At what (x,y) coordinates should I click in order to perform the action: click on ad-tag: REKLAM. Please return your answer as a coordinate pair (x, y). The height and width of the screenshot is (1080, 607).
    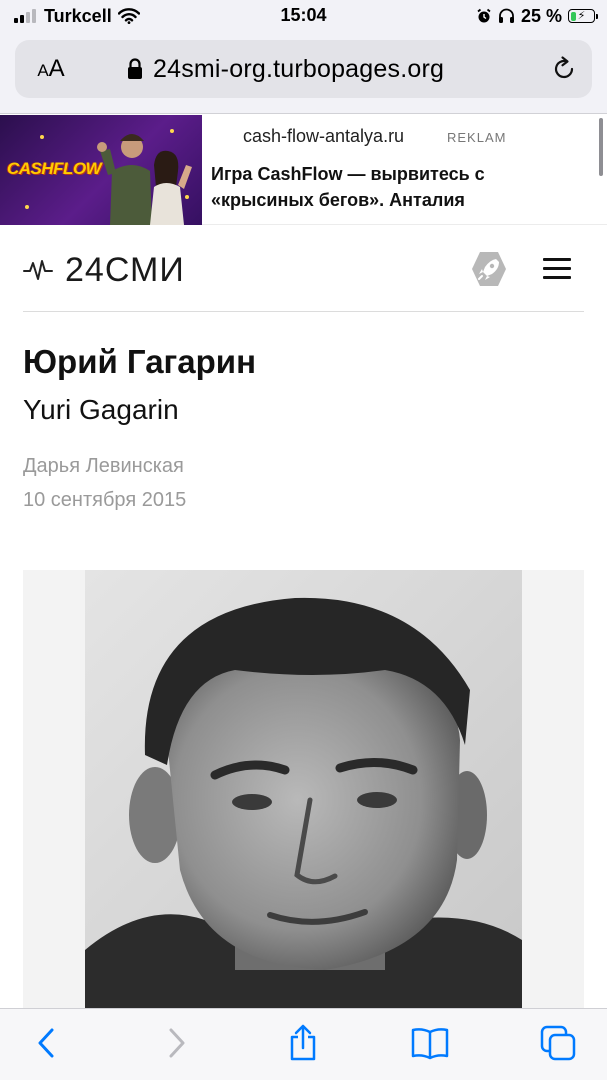
    Looking at the image, I should click on (477, 137).